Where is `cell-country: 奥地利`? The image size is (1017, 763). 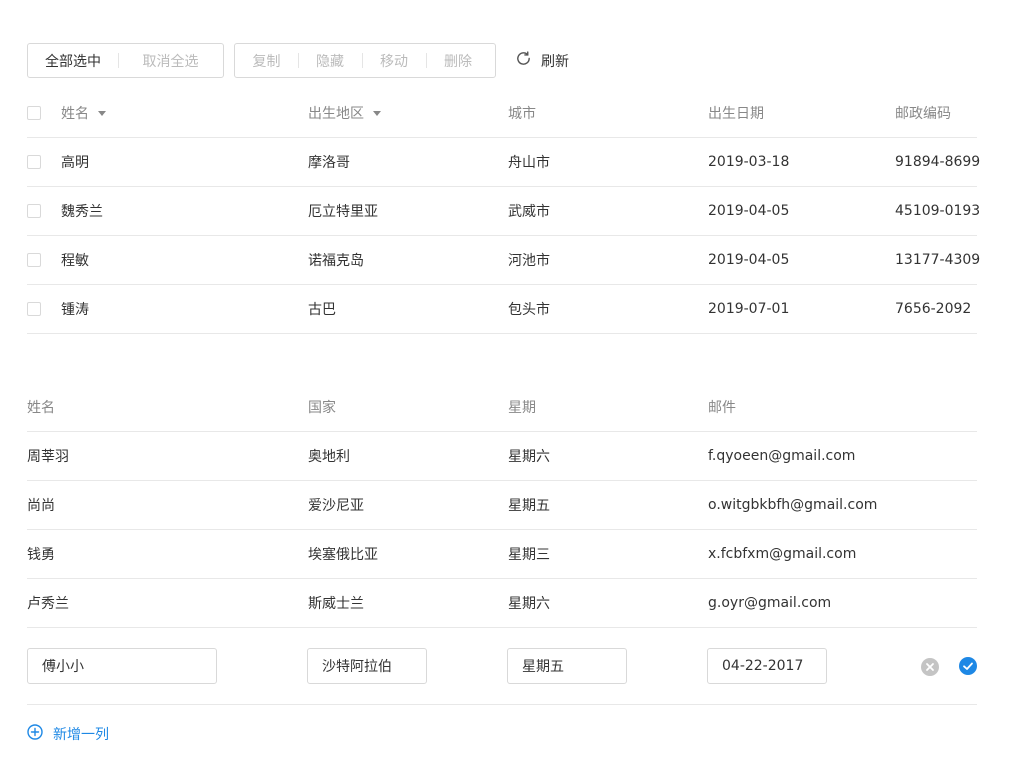 cell-country: 奥地利 is located at coordinates (329, 457).